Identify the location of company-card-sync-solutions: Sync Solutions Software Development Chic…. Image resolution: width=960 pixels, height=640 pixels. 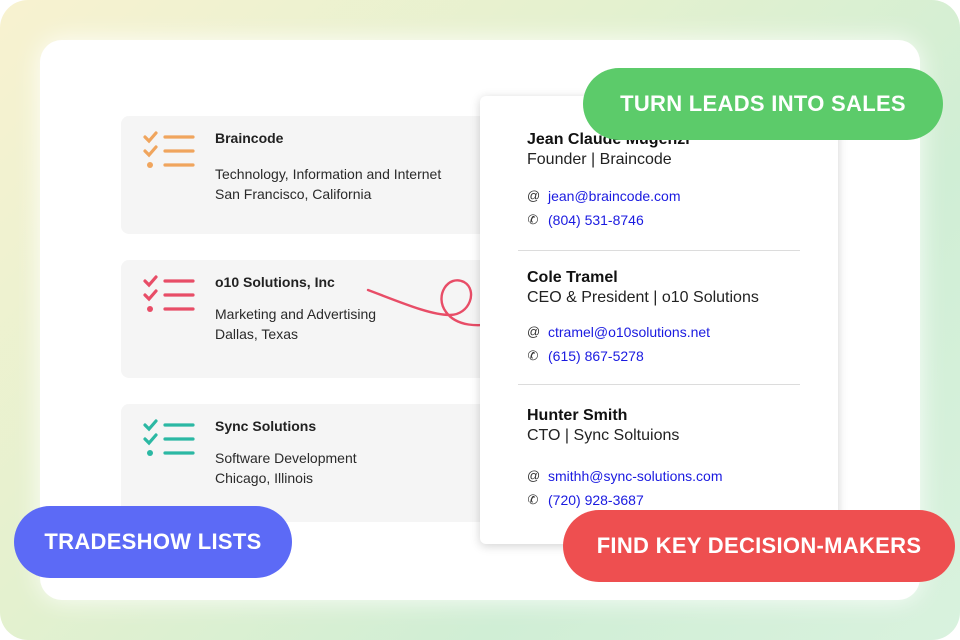
(312, 463).